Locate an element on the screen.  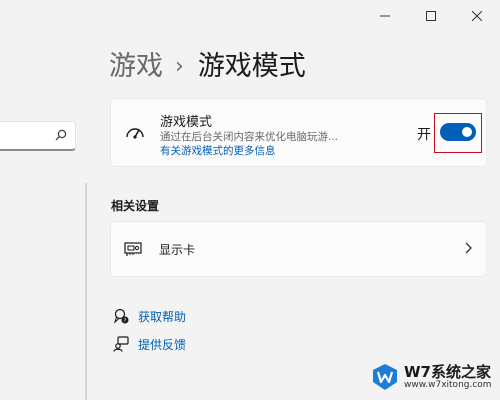
toggle-state-label: 开 is located at coordinates (424, 135).